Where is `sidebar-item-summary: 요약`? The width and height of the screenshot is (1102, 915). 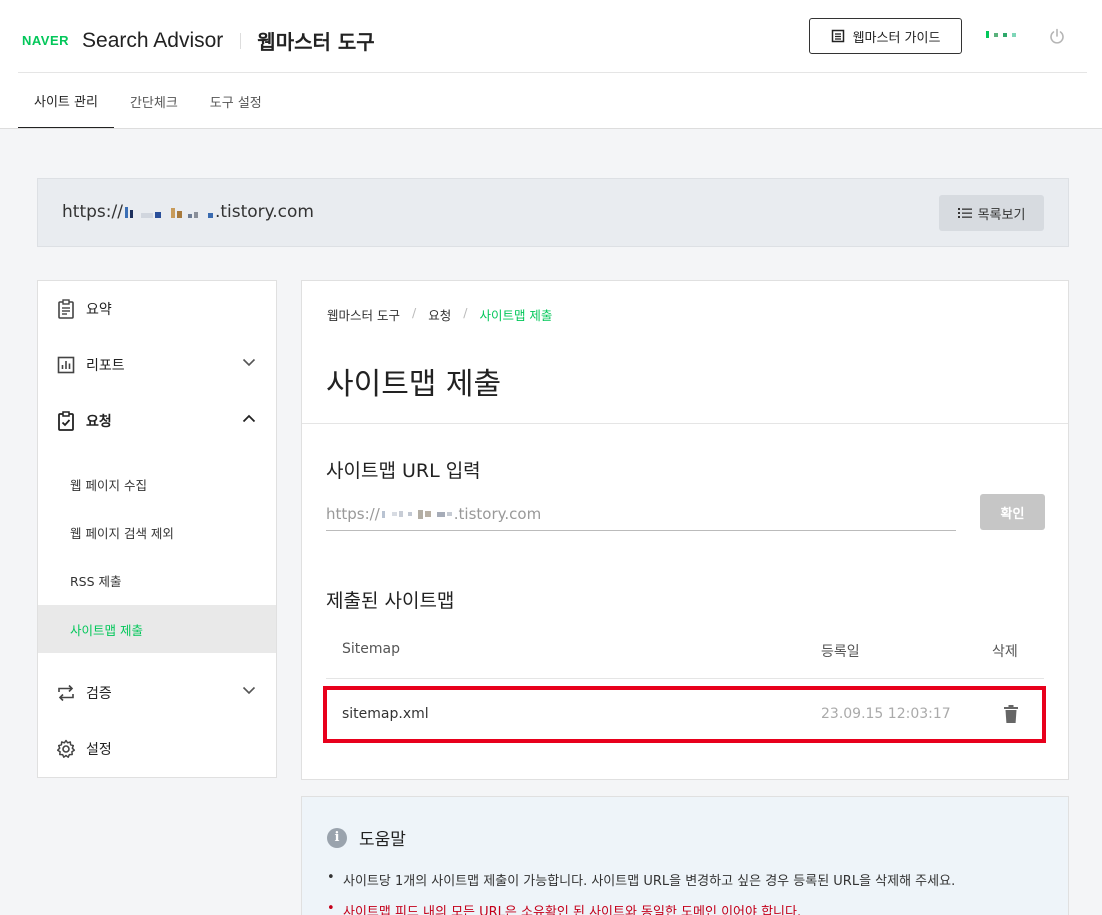
sidebar-item-summary: 요약 is located at coordinates (157, 309).